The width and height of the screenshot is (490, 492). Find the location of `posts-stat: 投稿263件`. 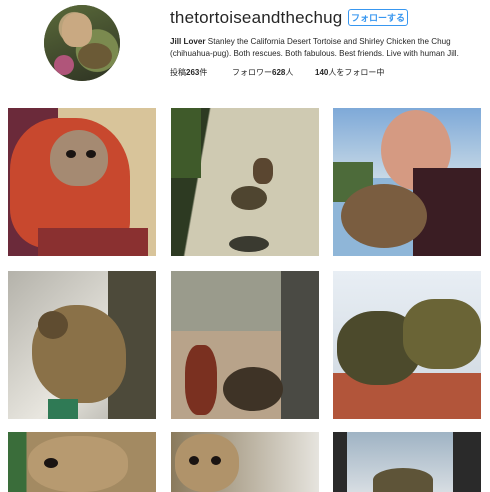

posts-stat: 投稿263件 is located at coordinates (188, 72).